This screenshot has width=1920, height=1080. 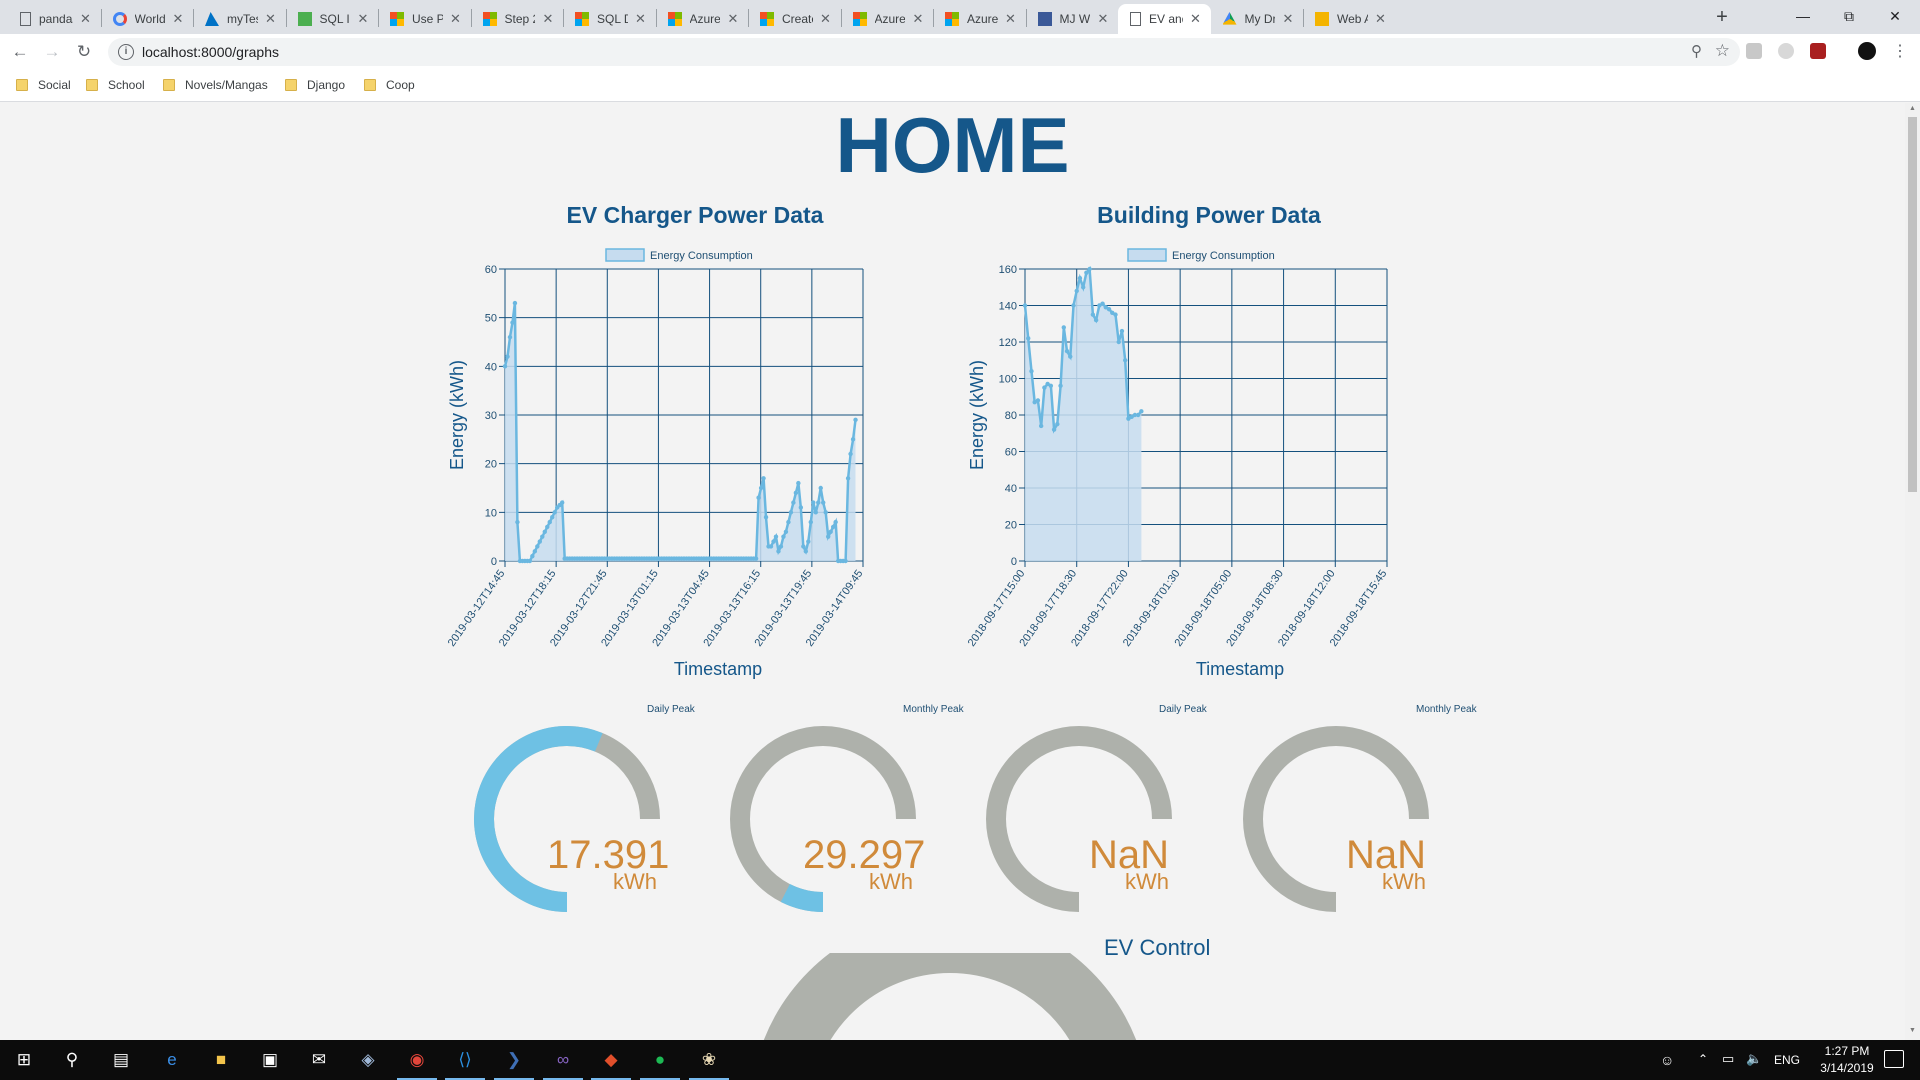 What do you see at coordinates (660, 1060) in the screenshot?
I see `spotify-icon: ●` at bounding box center [660, 1060].